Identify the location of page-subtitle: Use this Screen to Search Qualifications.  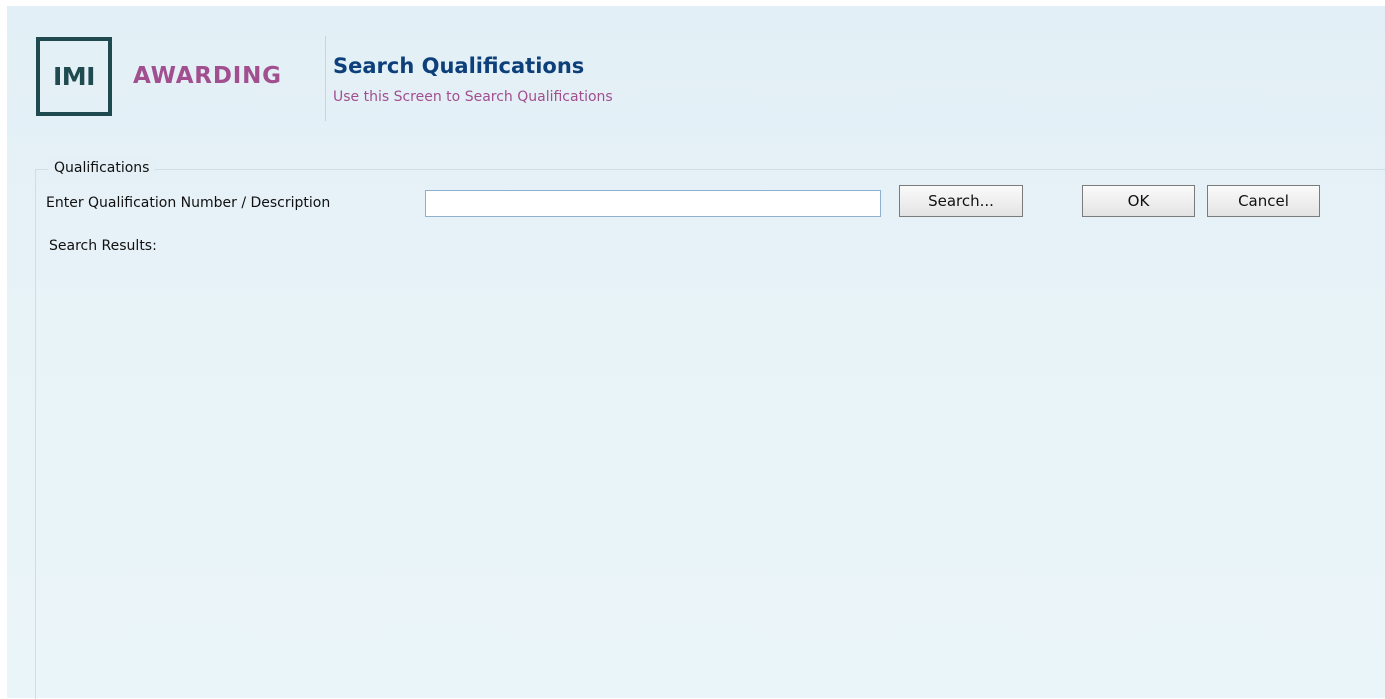
(473, 97).